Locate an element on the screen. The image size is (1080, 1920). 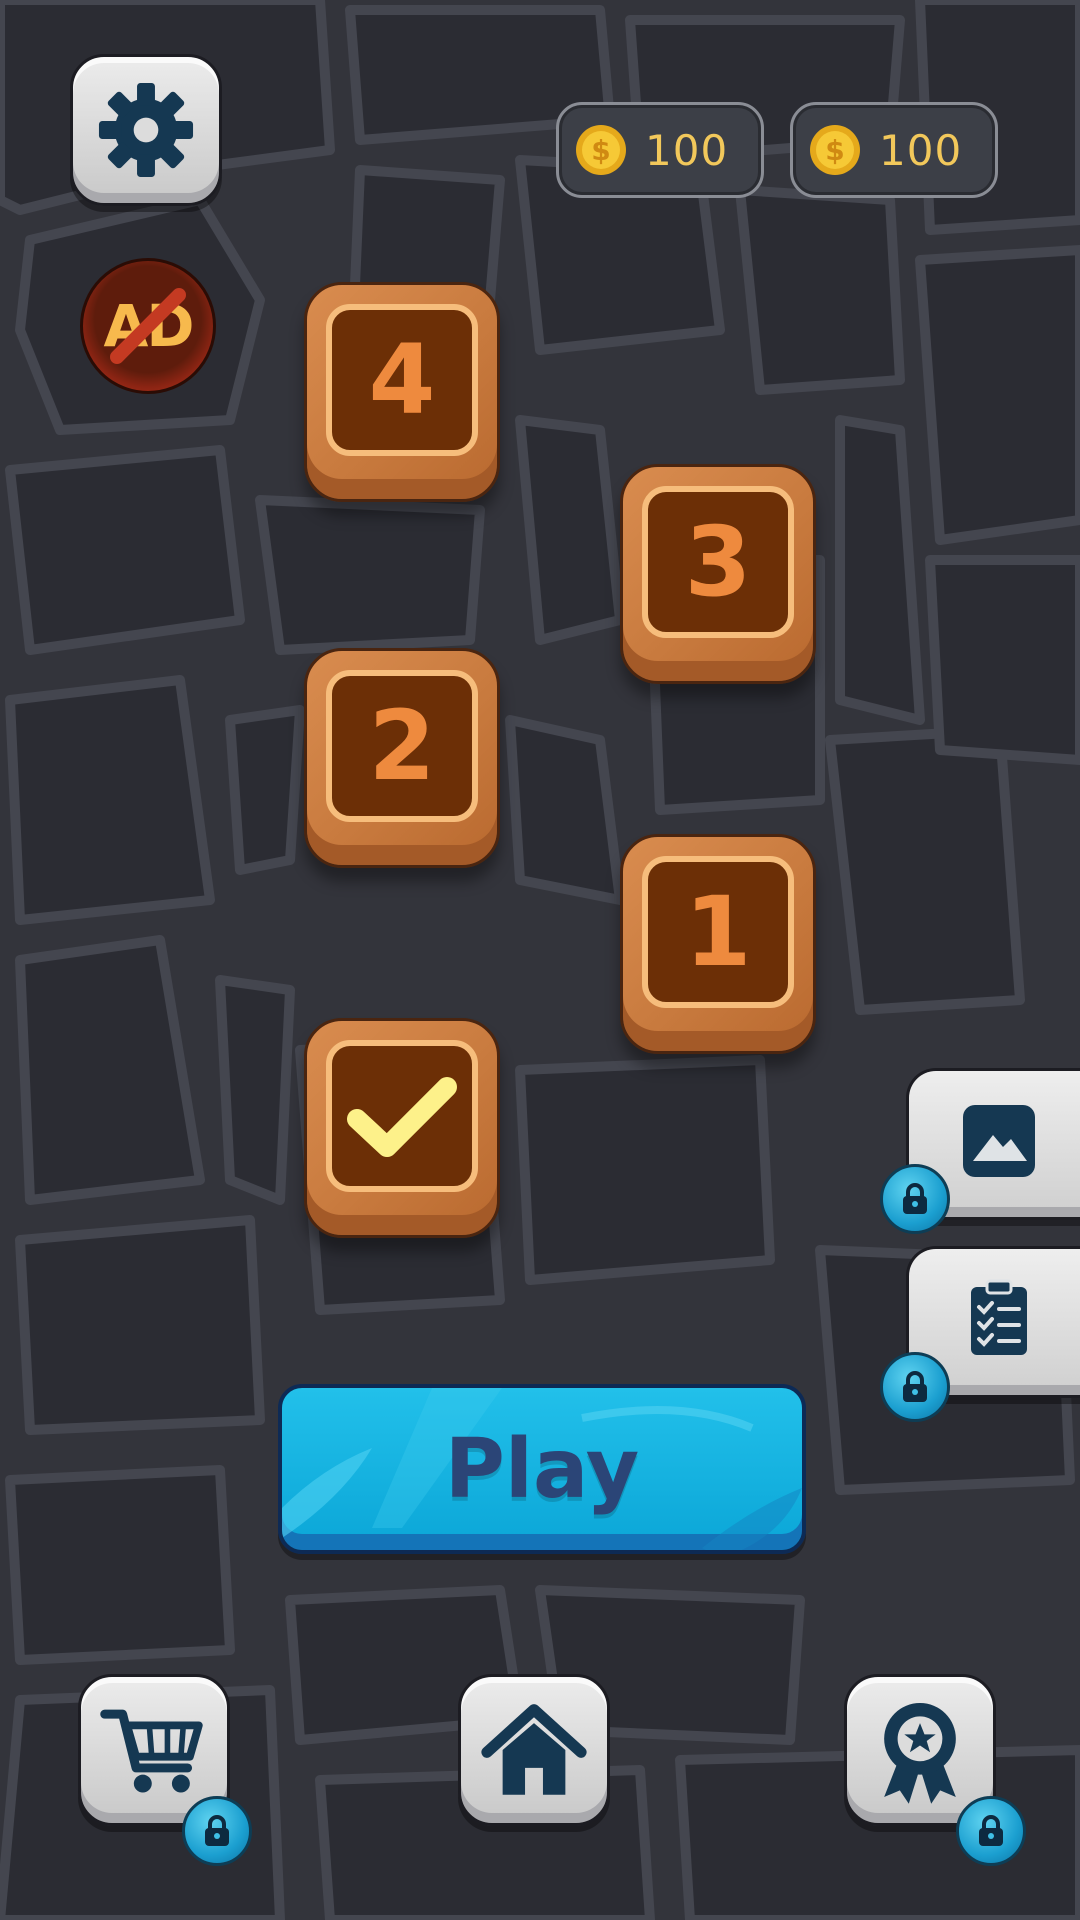
level-tile-1: 1 is located at coordinates (718, 944).